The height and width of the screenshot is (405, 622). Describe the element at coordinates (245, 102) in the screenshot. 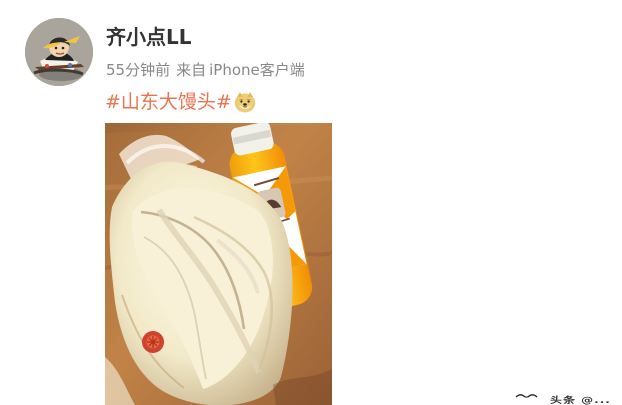

I see `doge-emoji-icon` at that location.